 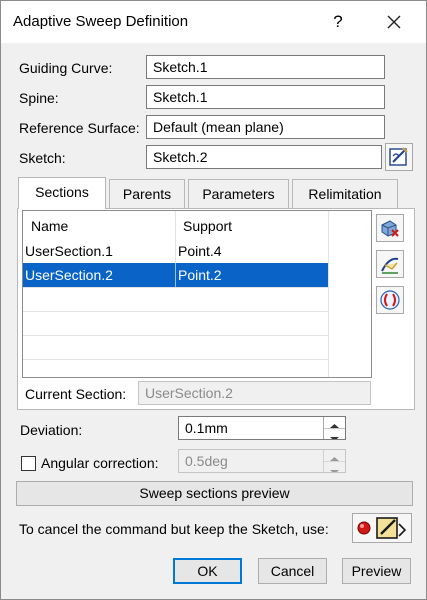 I want to click on table-row: UserSection.2 Point.2, so click(x=175, y=275).